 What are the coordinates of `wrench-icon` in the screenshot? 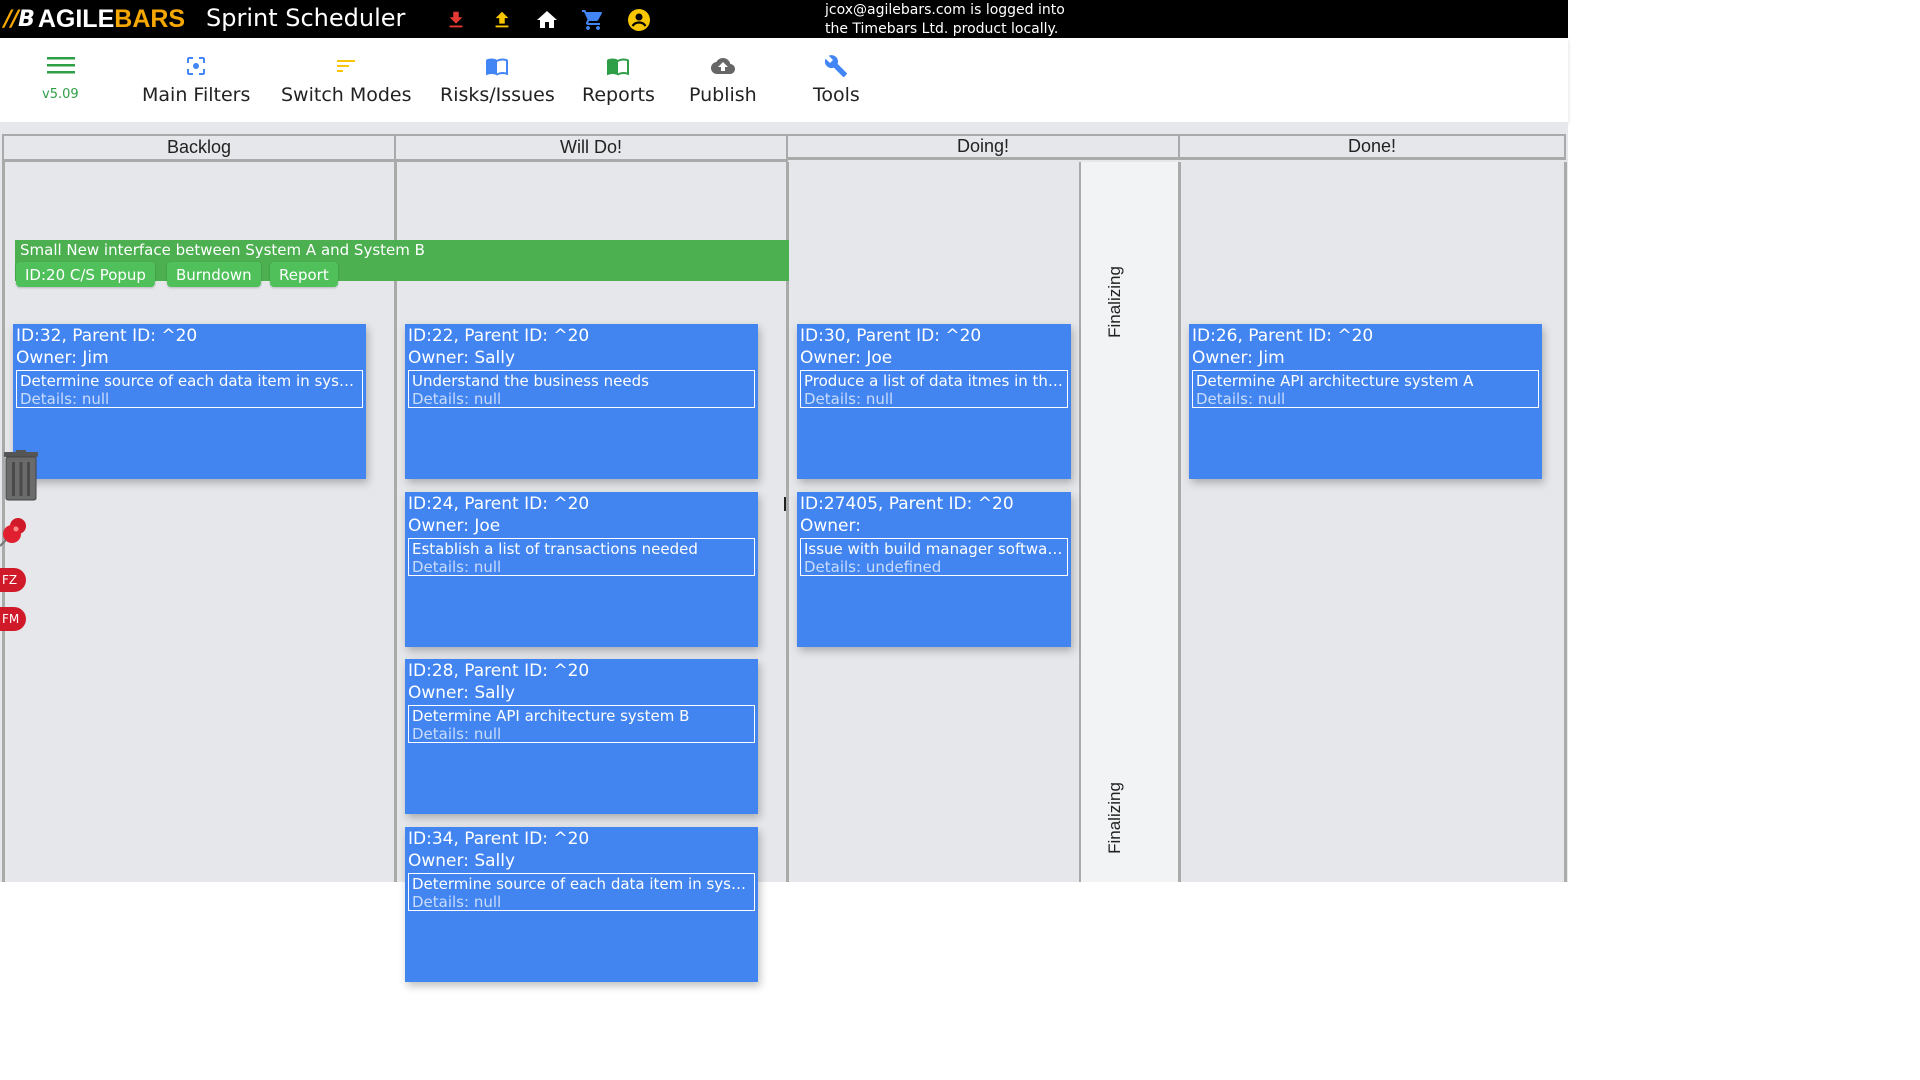 It's located at (836, 66).